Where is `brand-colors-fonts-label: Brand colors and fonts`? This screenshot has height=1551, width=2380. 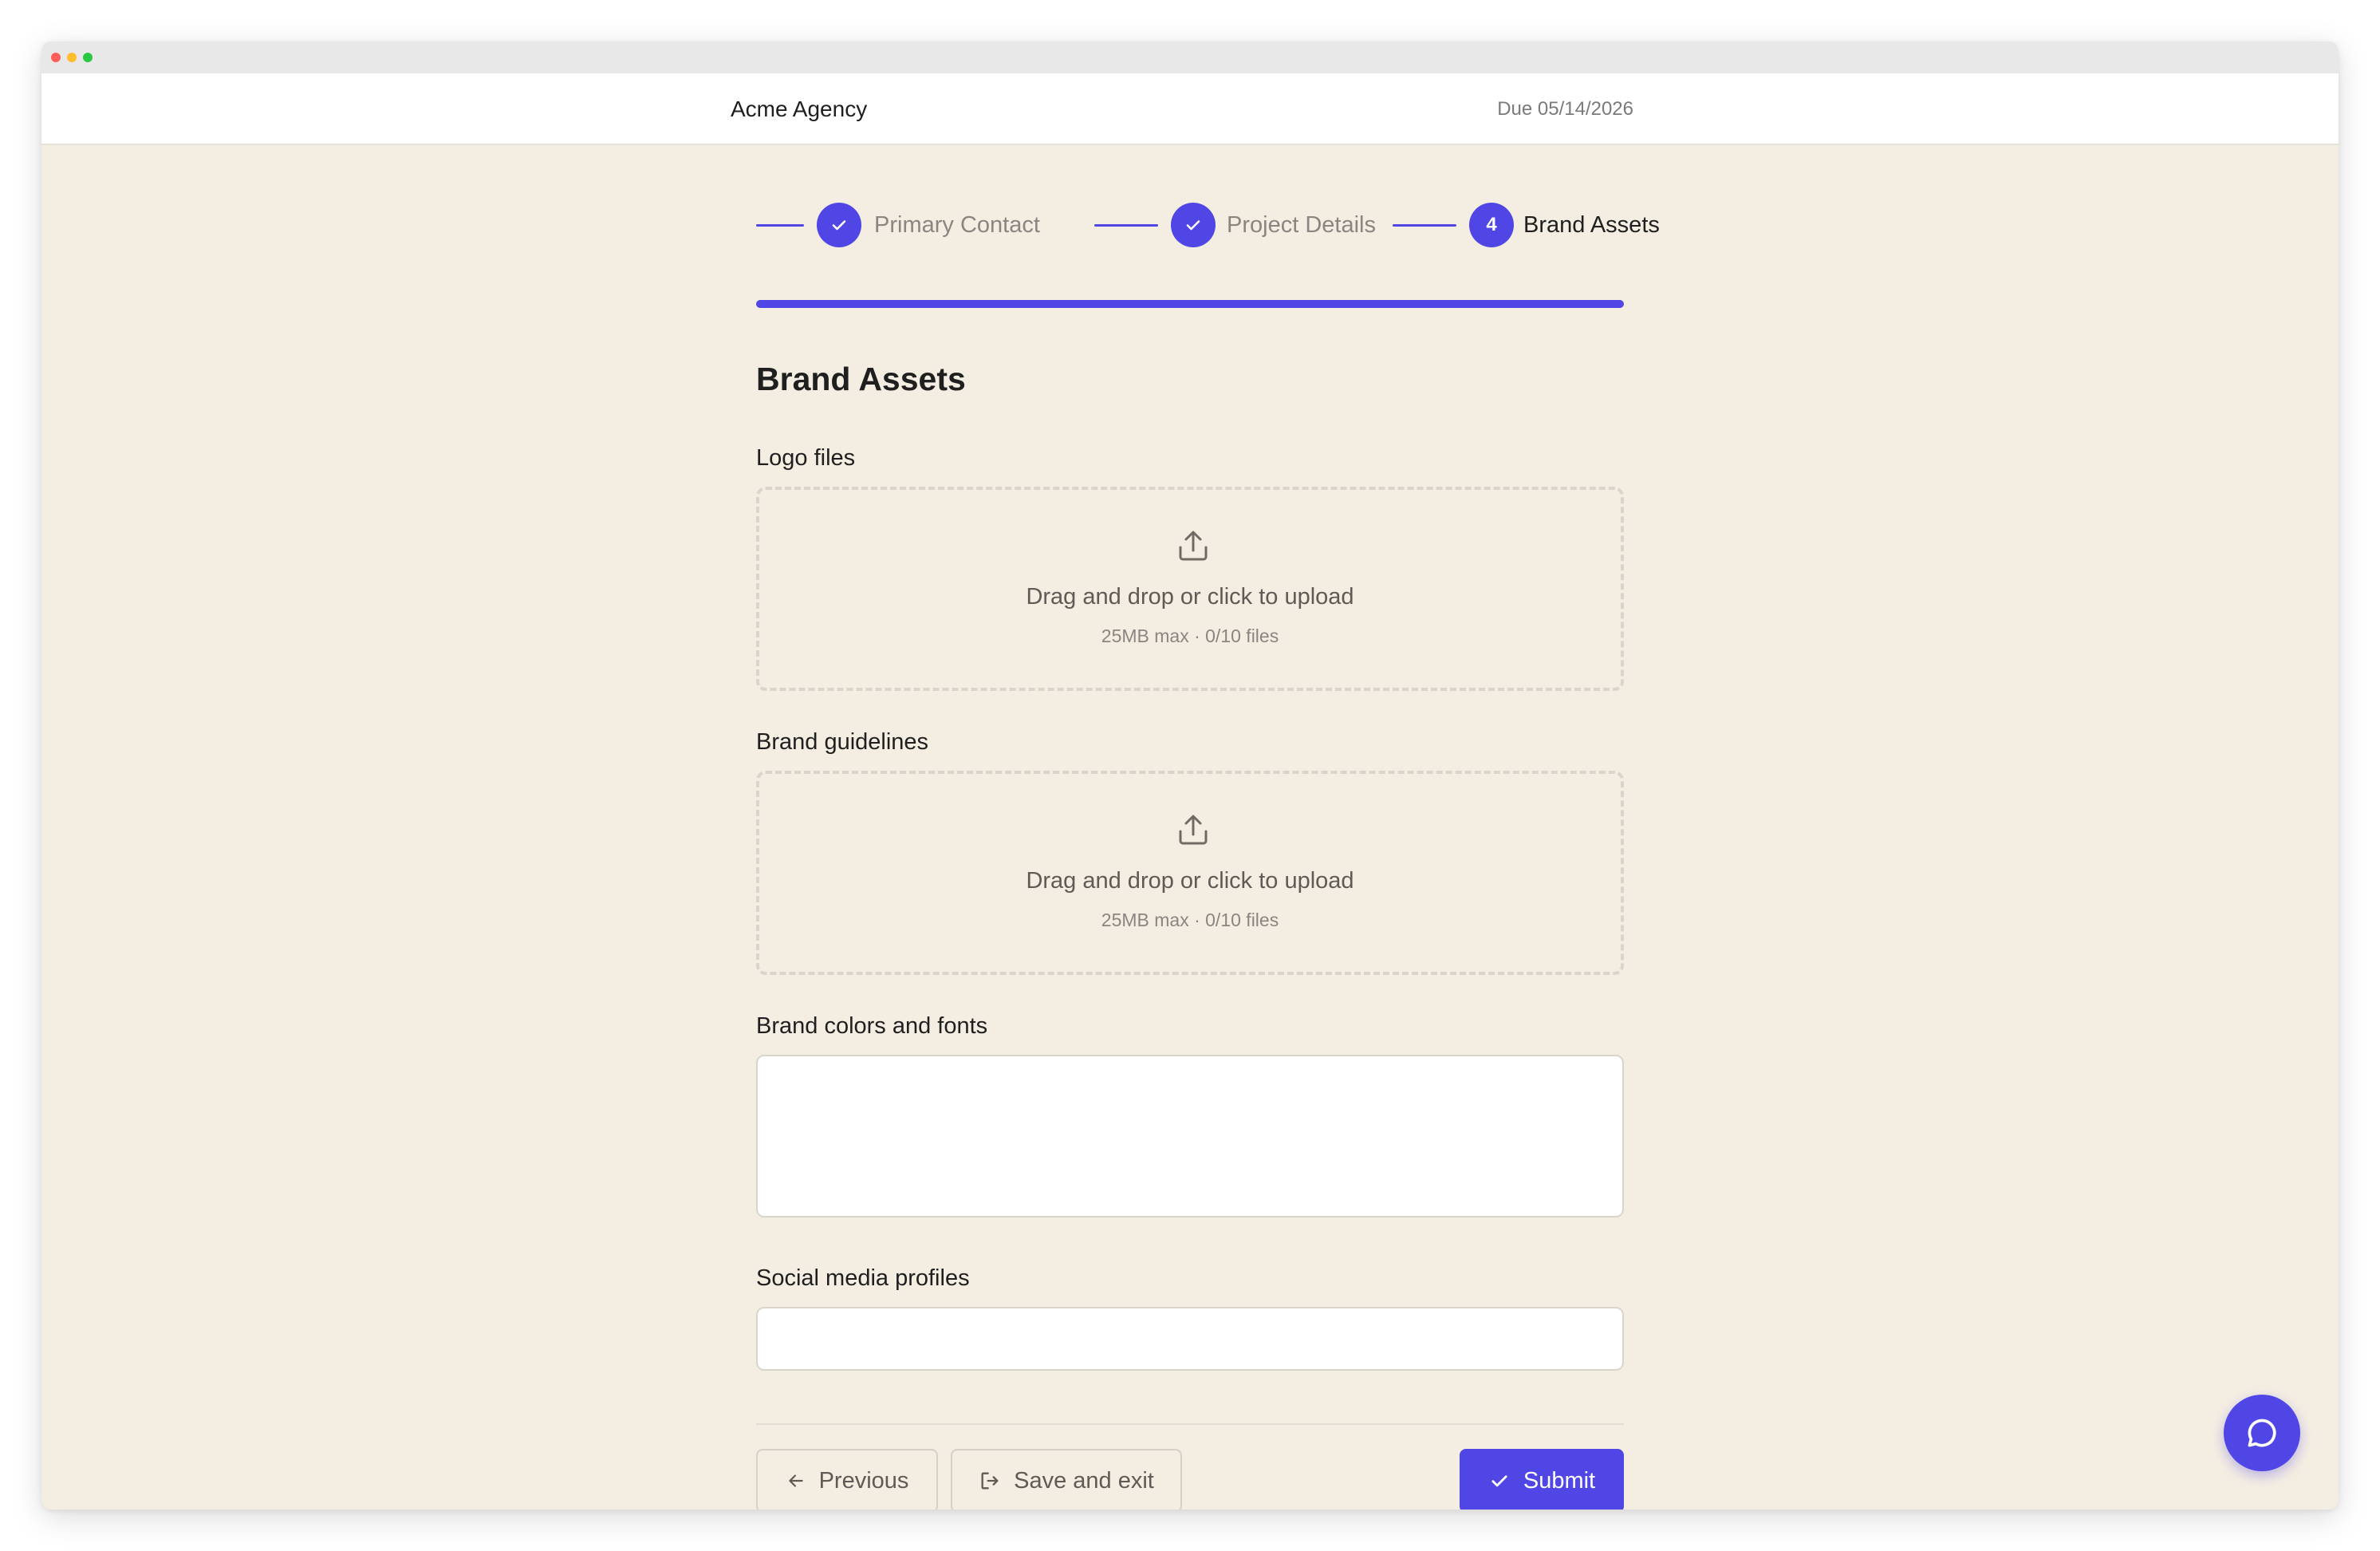
brand-colors-fonts-label: Brand colors and fonts is located at coordinates (872, 1026).